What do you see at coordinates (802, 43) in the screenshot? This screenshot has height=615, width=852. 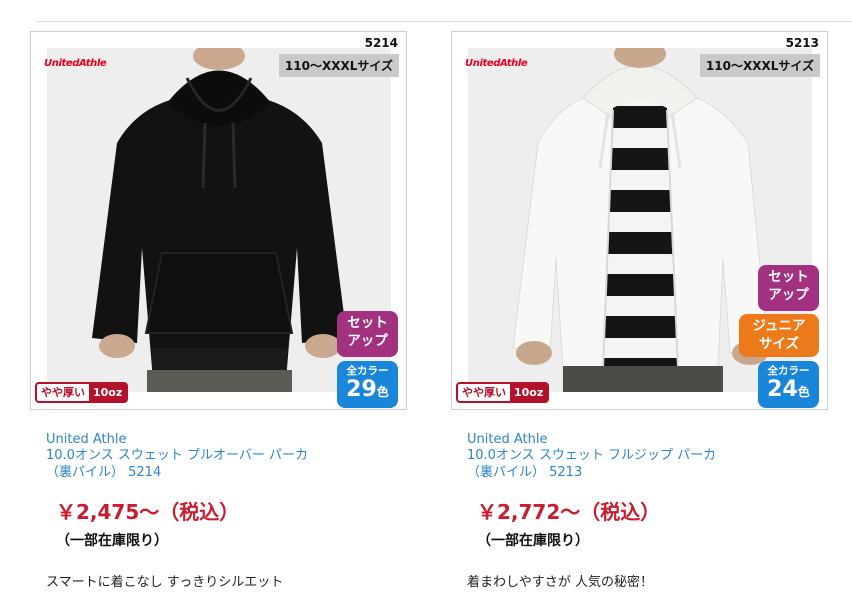 I see `product-code: 5213` at bounding box center [802, 43].